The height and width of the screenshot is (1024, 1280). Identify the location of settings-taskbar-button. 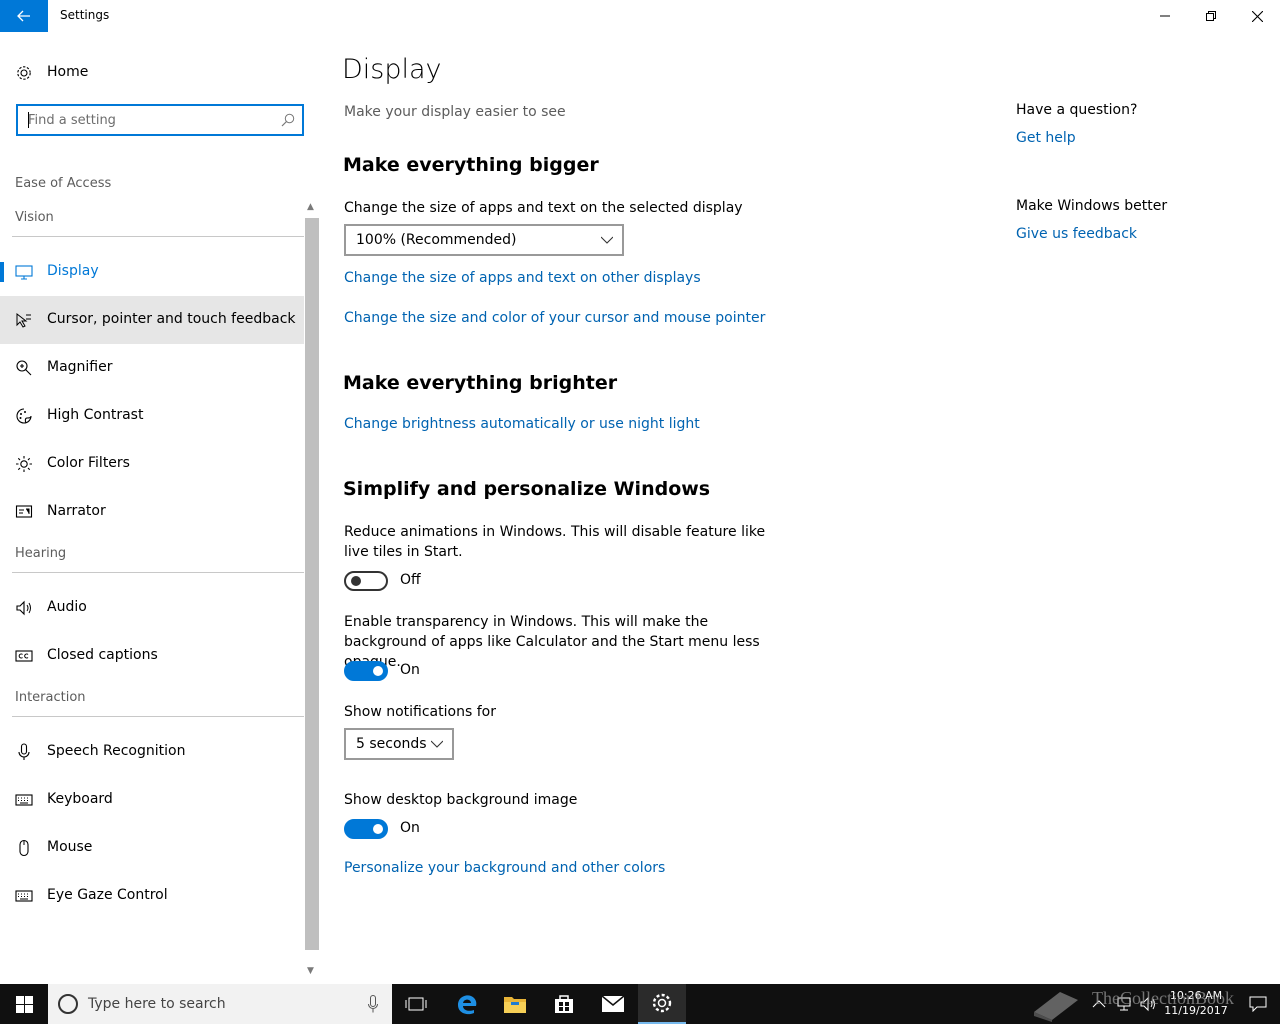
(662, 1004).